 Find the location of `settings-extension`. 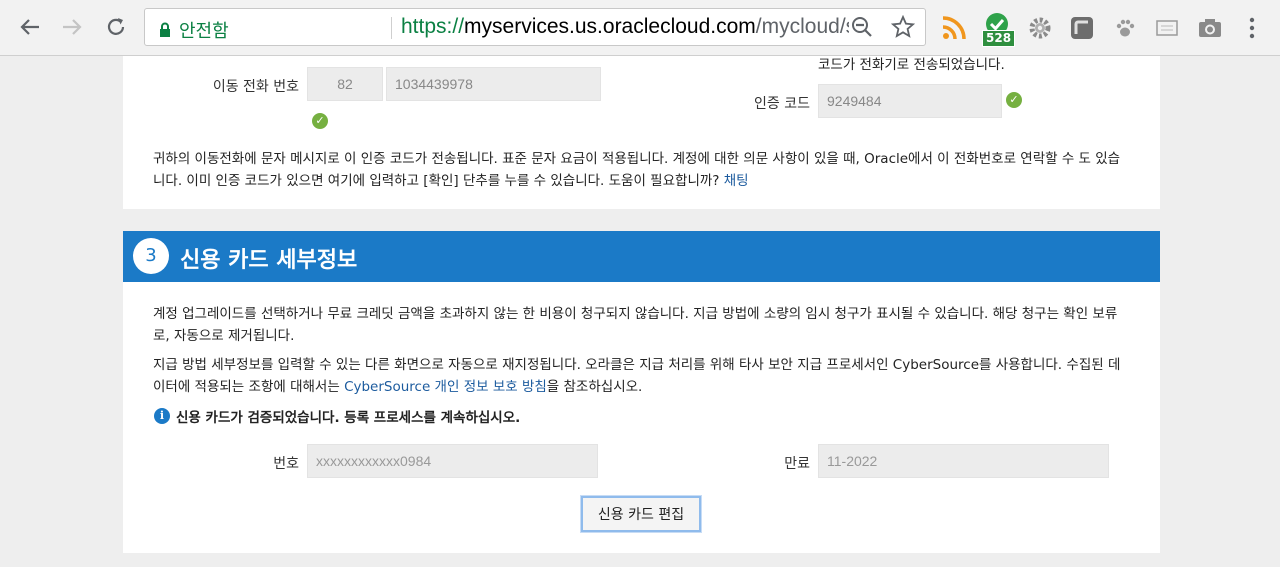

settings-extension is located at coordinates (1040, 28).